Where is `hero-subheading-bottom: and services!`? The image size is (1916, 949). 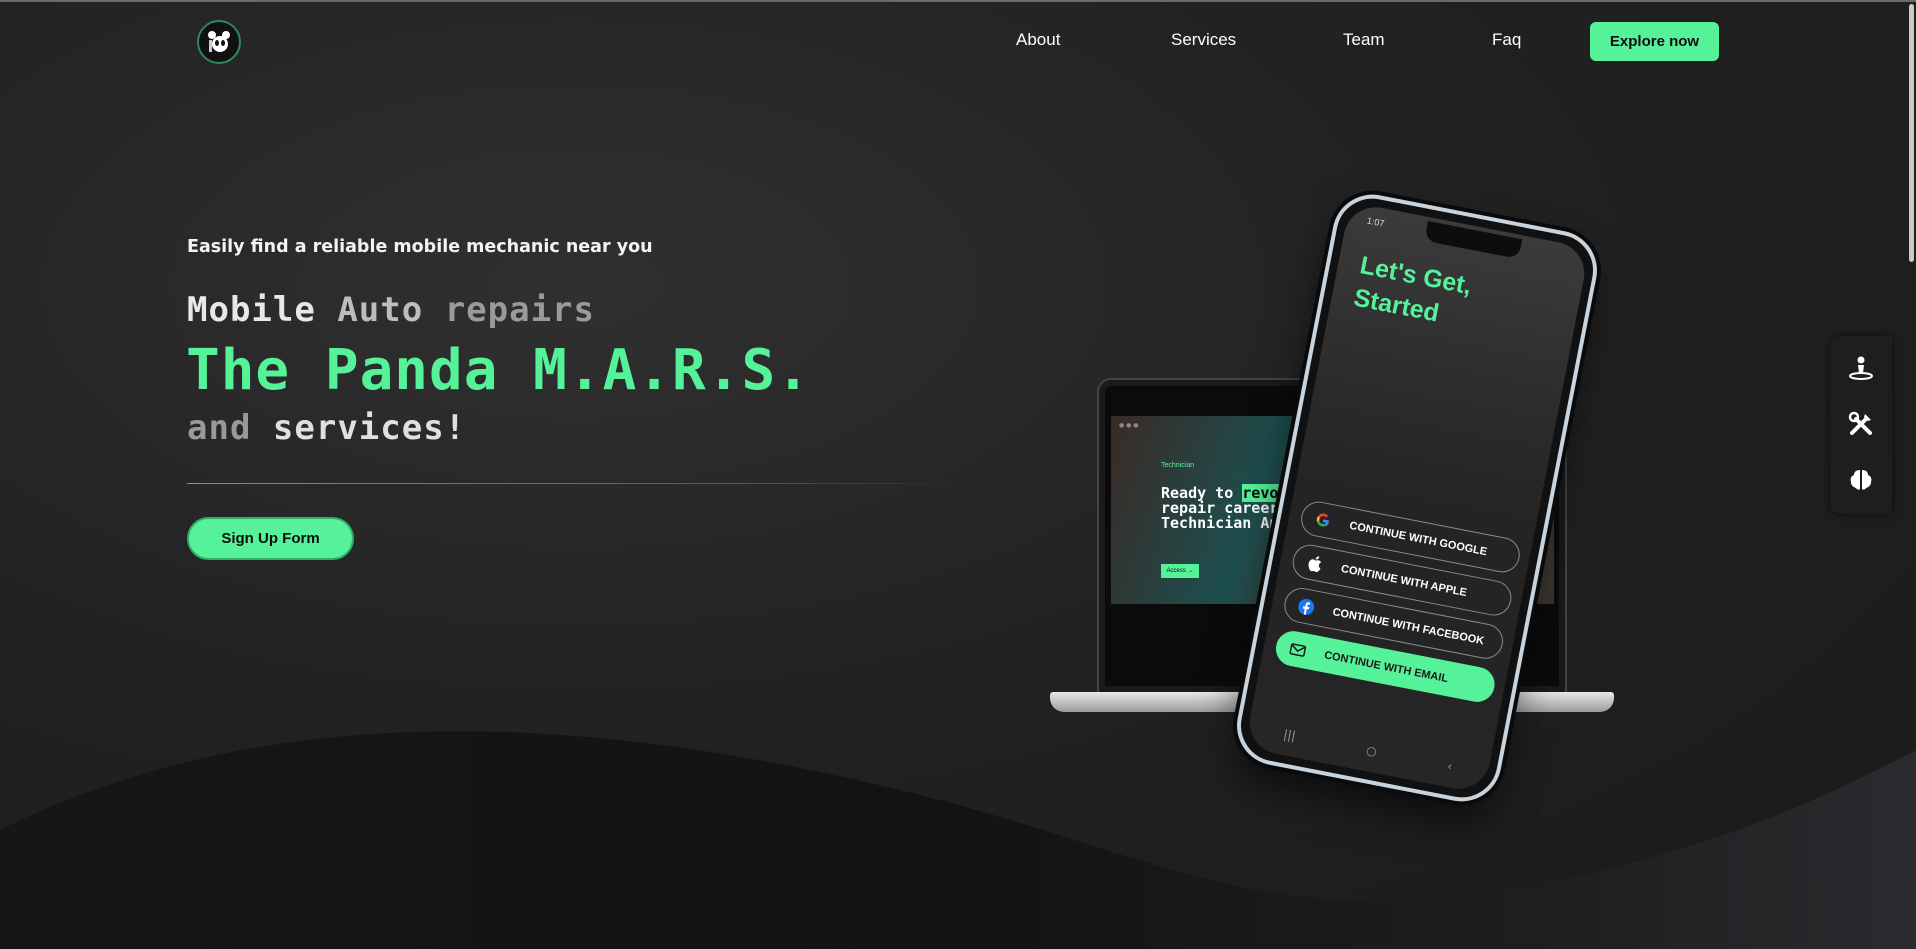
hero-subheading-bottom: and services! is located at coordinates (326, 428).